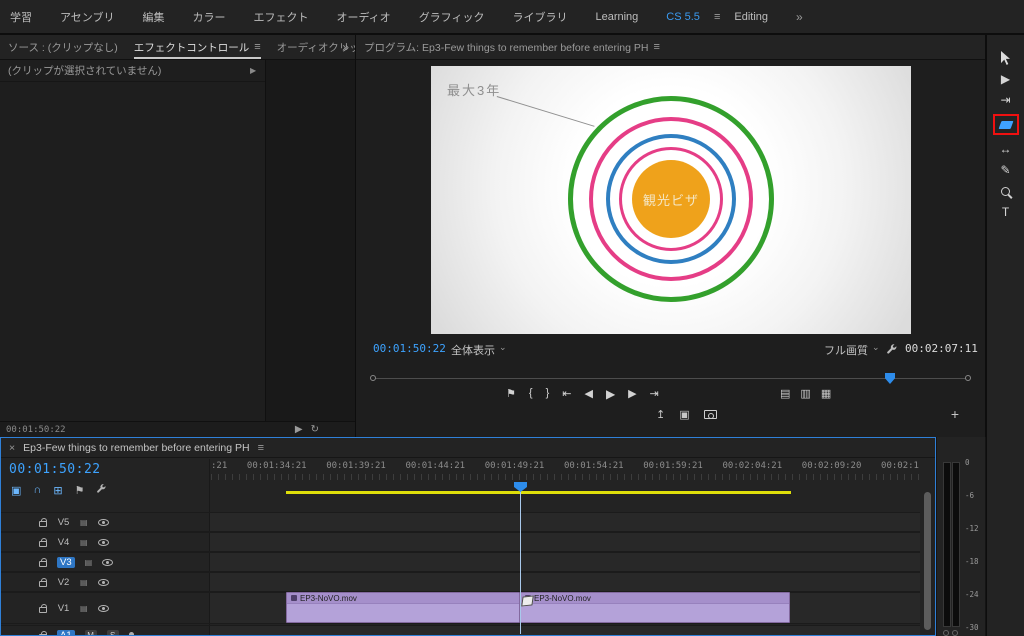 This screenshot has width=1024, height=636. Describe the element at coordinates (460, 522) in the screenshot. I see `track-row-v5: V5 ▤` at that location.